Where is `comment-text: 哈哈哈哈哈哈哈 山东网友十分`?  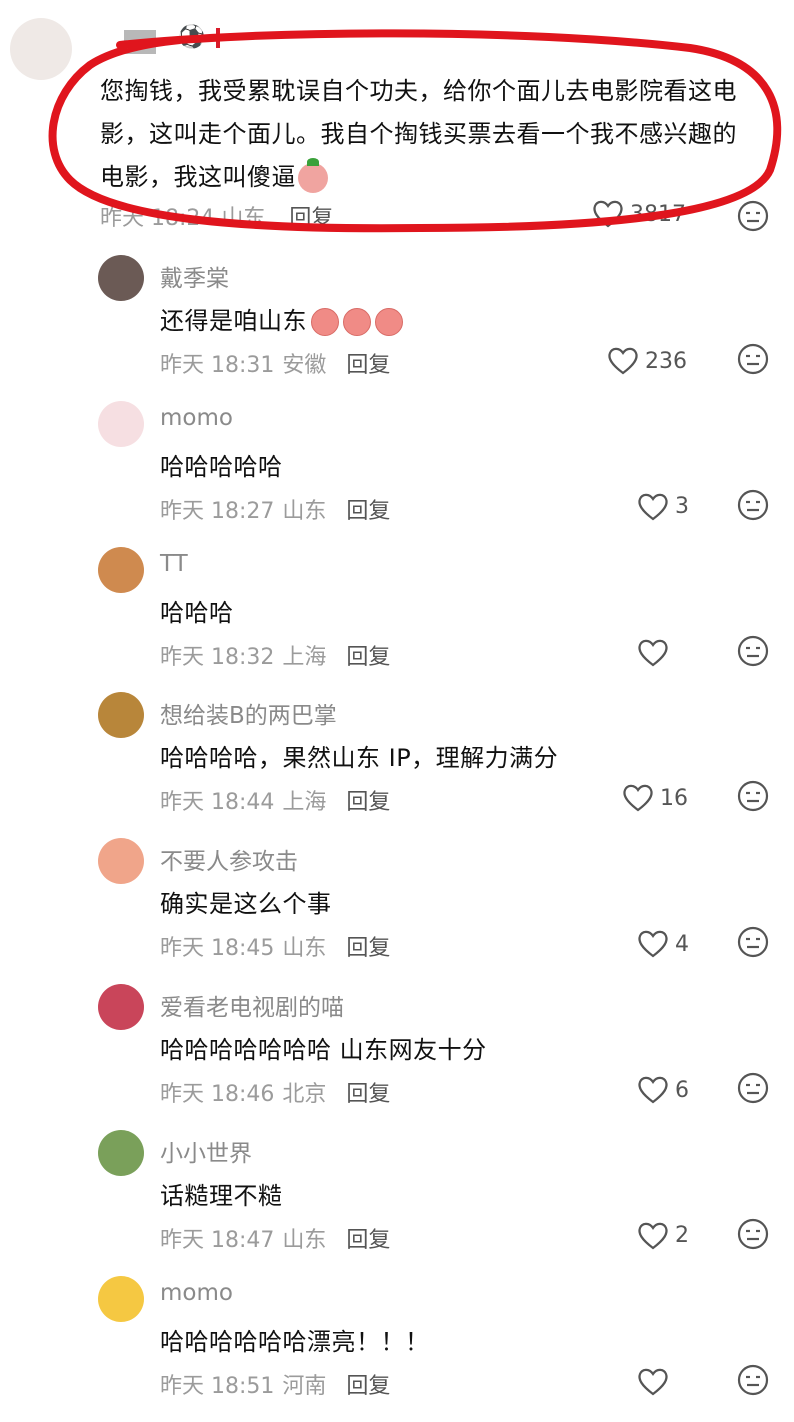 comment-text: 哈哈哈哈哈哈哈 山东网友十分 is located at coordinates (323, 1050).